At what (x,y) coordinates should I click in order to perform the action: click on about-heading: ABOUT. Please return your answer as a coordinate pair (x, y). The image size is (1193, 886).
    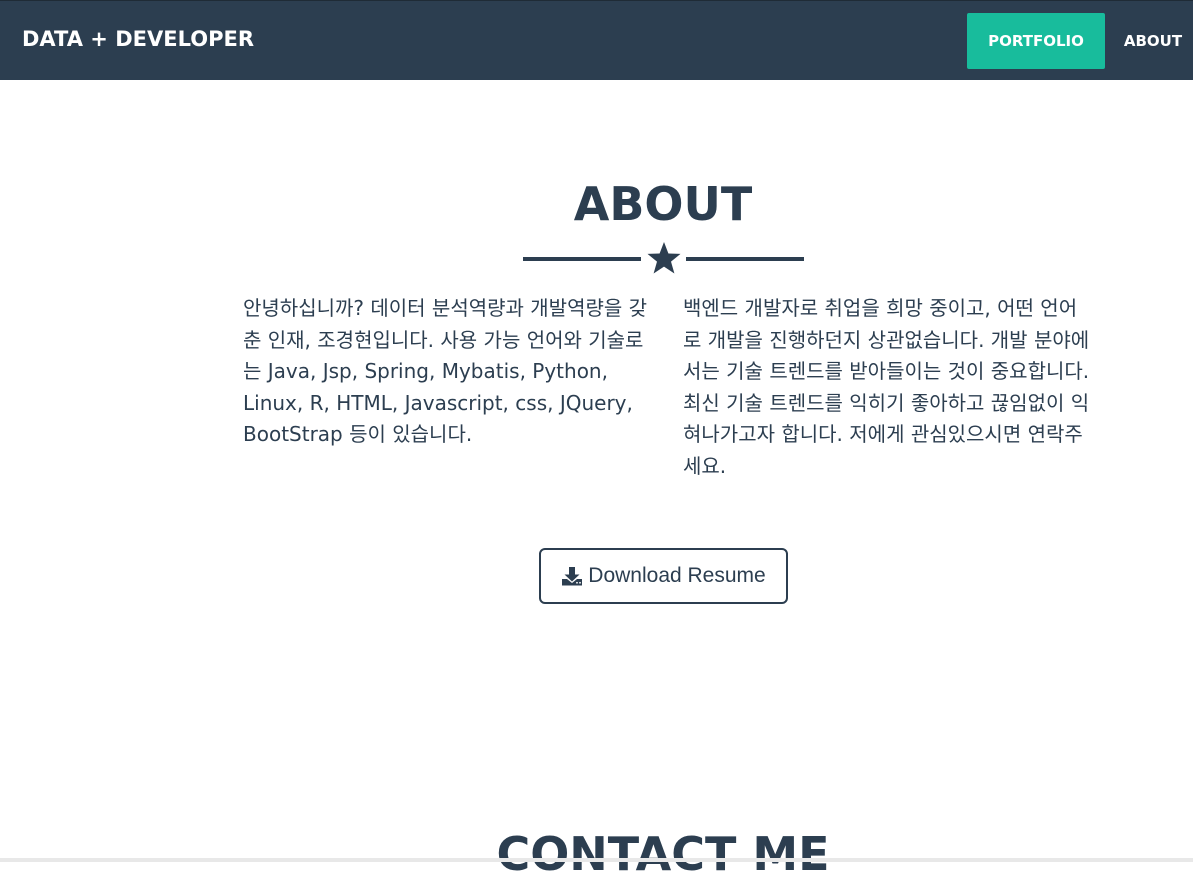
    Looking at the image, I should click on (663, 204).